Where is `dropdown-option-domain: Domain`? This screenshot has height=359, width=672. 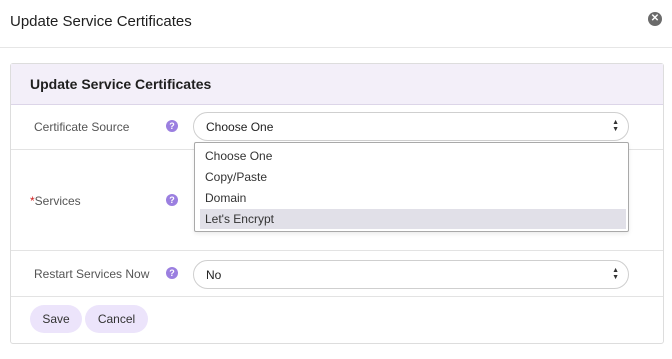 dropdown-option-domain: Domain is located at coordinates (413, 198).